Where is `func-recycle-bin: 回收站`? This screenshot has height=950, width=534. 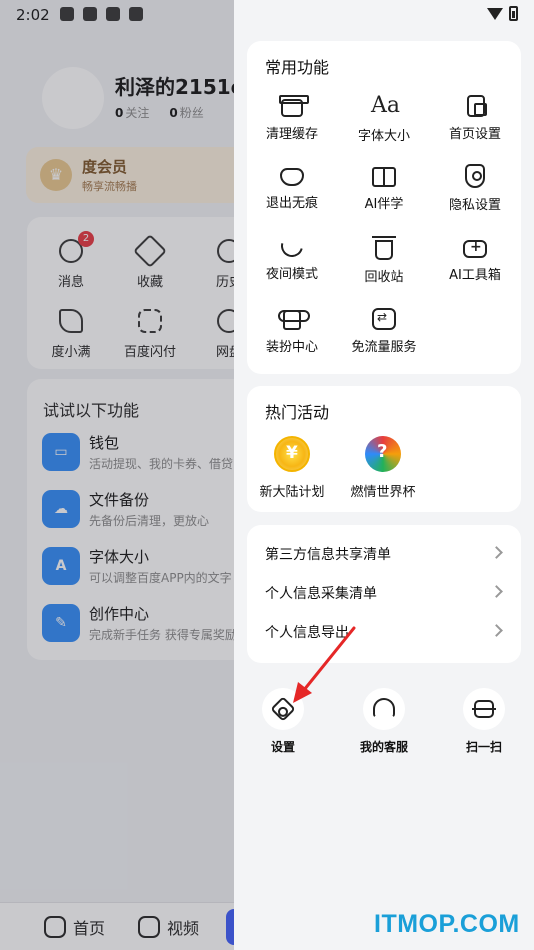 func-recycle-bin: 回收站 is located at coordinates (384, 260).